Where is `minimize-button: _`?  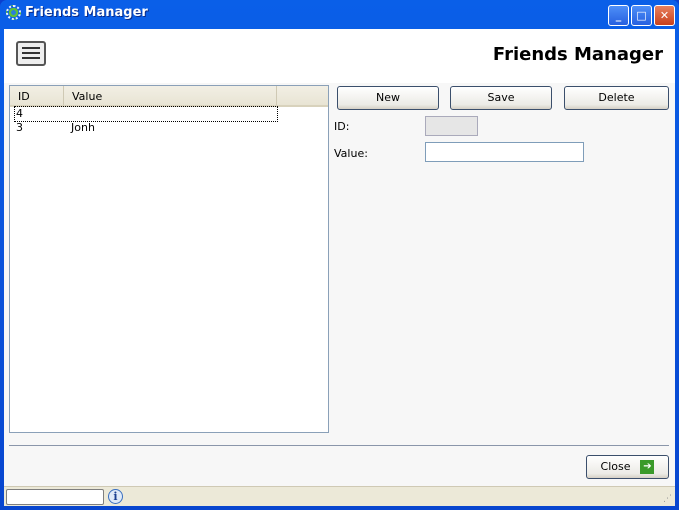 minimize-button: _ is located at coordinates (618, 15).